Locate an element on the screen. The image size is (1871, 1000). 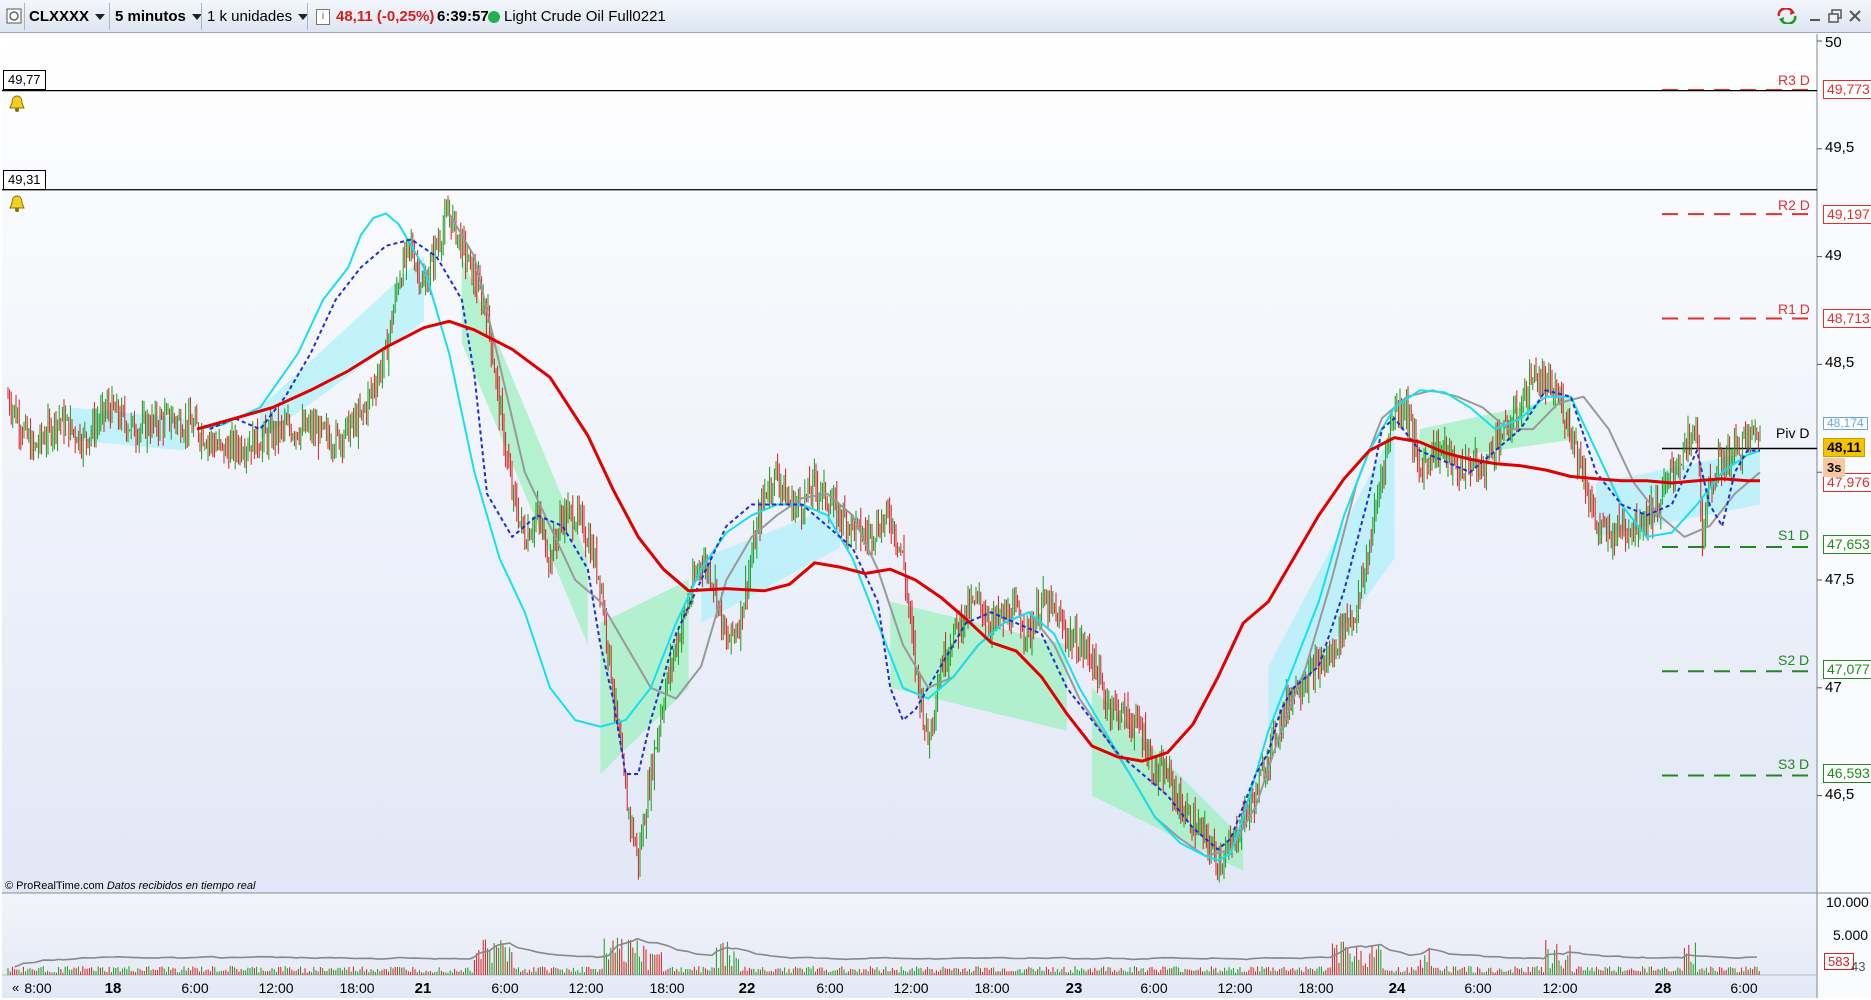
r2-label: R2 D is located at coordinates (1794, 205).